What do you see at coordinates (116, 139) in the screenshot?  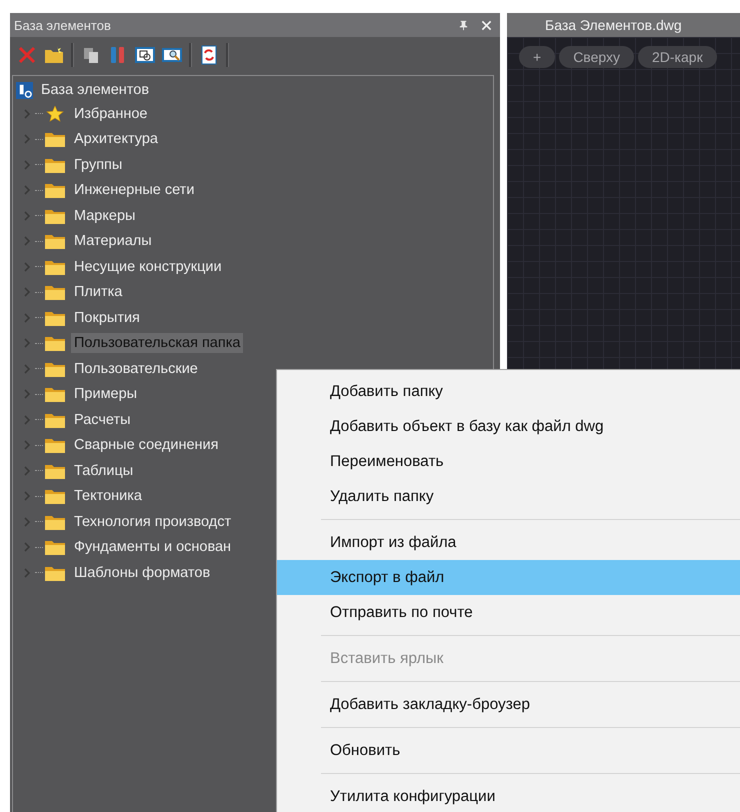 I see `tree-item: Архитектура` at bounding box center [116, 139].